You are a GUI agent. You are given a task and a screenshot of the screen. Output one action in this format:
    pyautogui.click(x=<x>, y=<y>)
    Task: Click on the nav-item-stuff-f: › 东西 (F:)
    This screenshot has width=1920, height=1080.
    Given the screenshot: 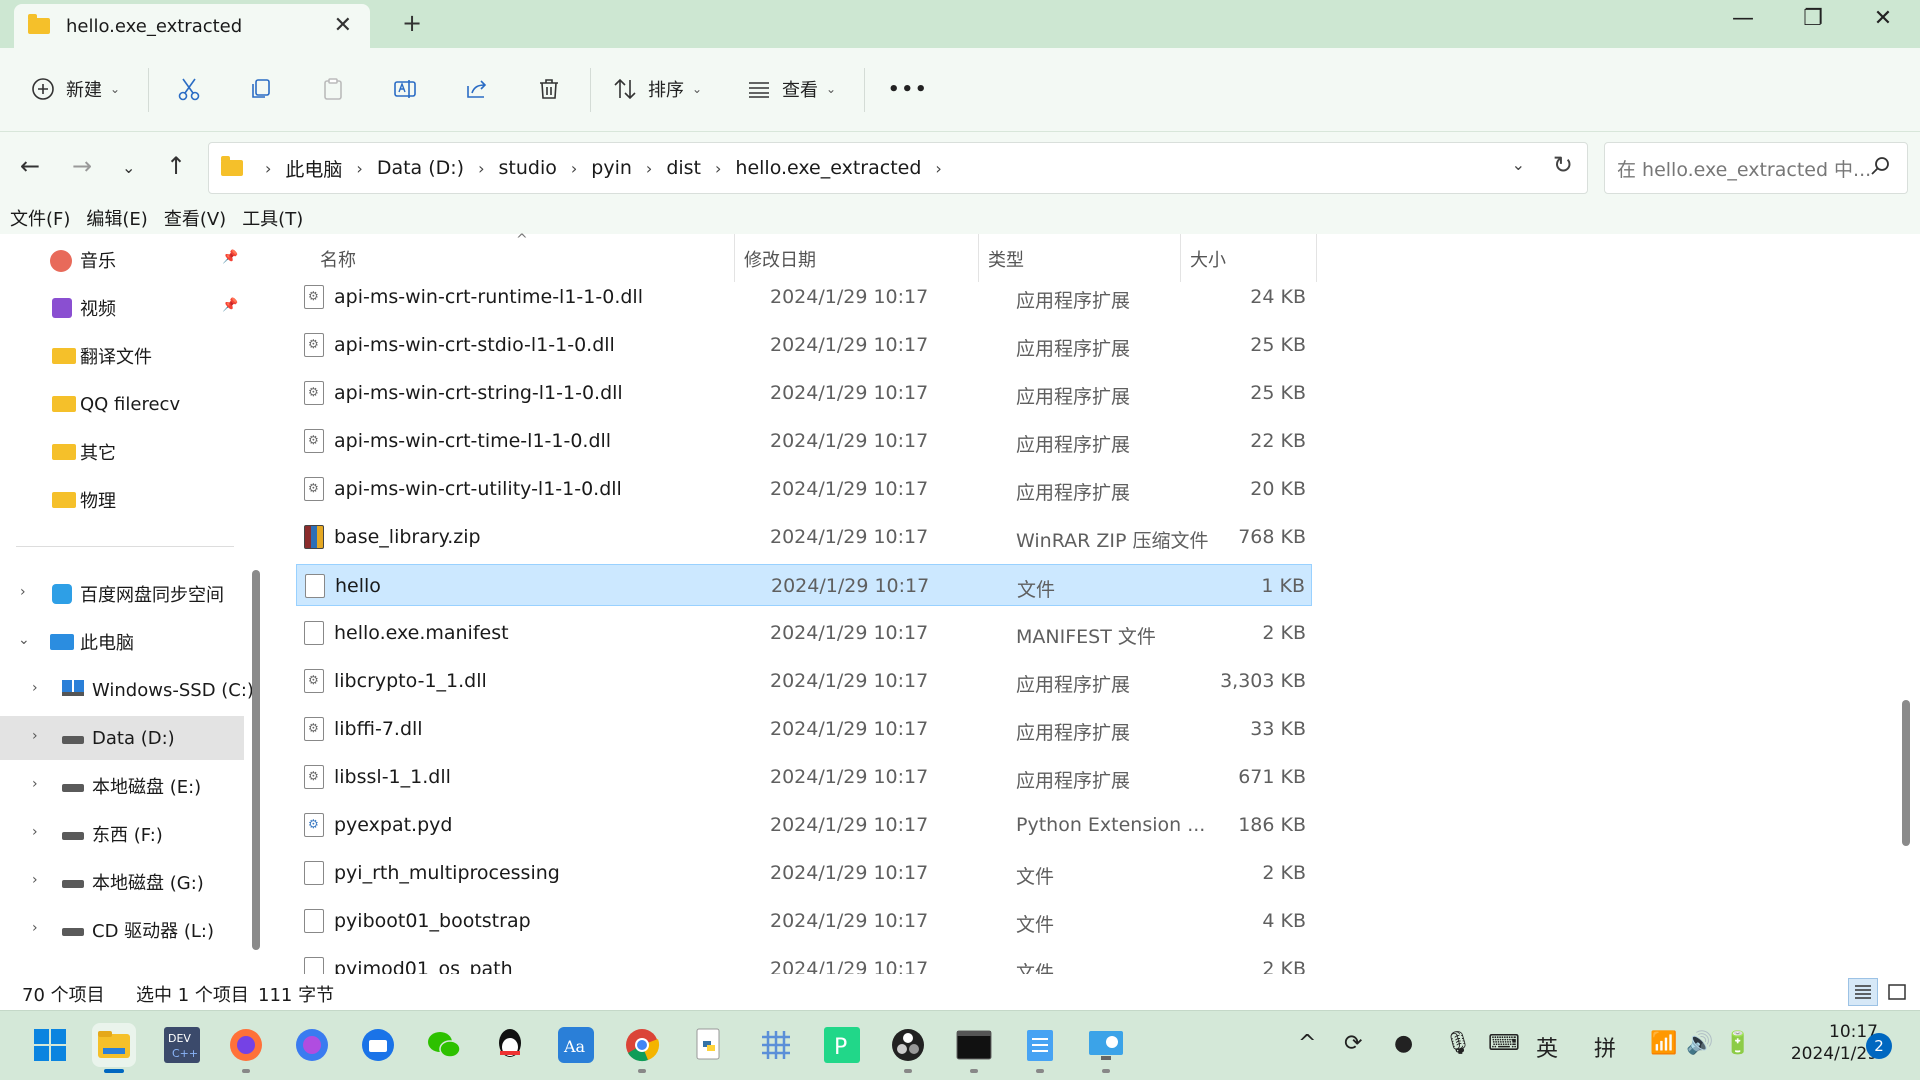 What is the action you would take?
    pyautogui.click(x=122, y=834)
    